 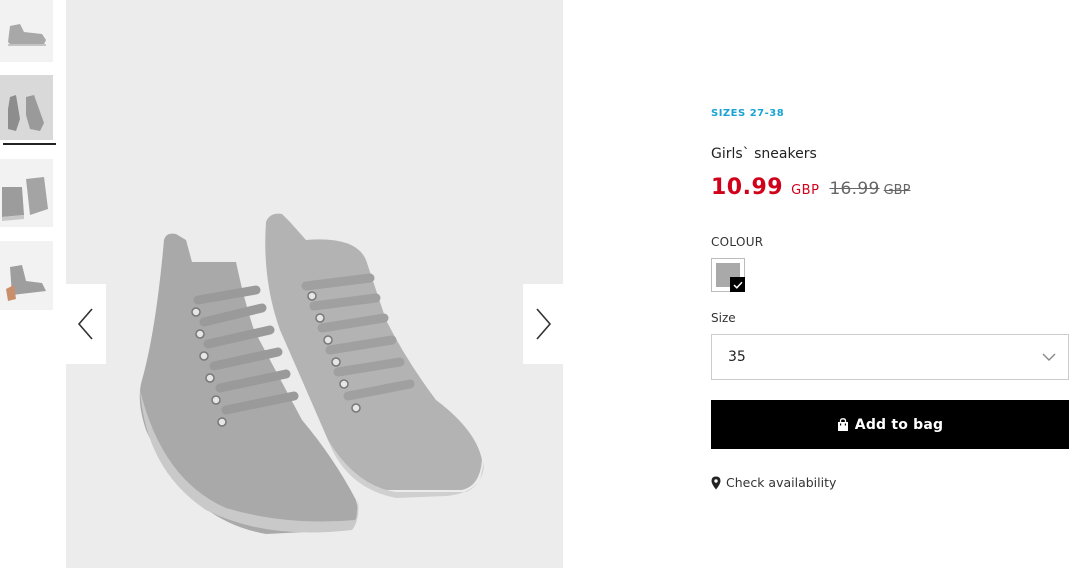 I want to click on original-price-currency: GBP, so click(x=897, y=190).